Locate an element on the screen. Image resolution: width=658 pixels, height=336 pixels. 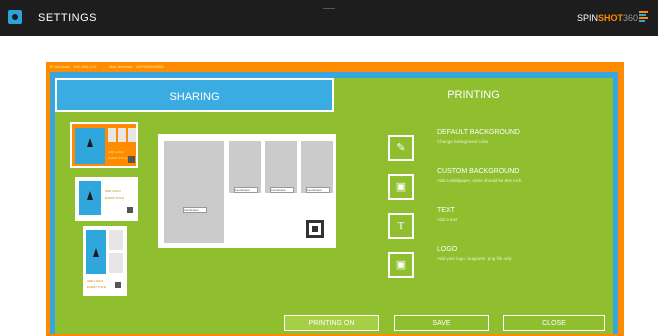
option-subtitle: Add a text is located at coordinates (447, 219).